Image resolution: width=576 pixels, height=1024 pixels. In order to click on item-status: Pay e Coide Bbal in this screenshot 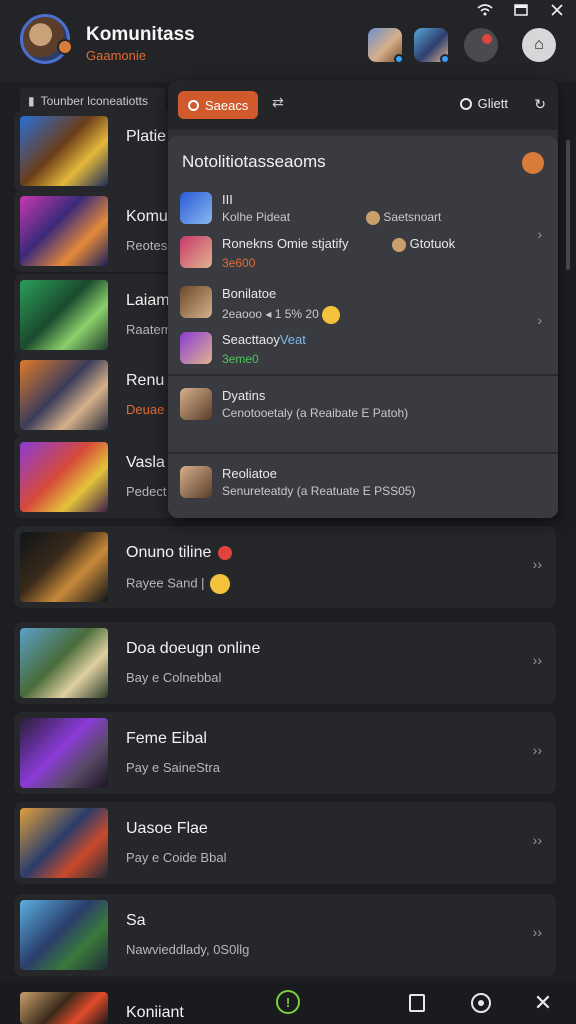, I will do `click(176, 857)`.